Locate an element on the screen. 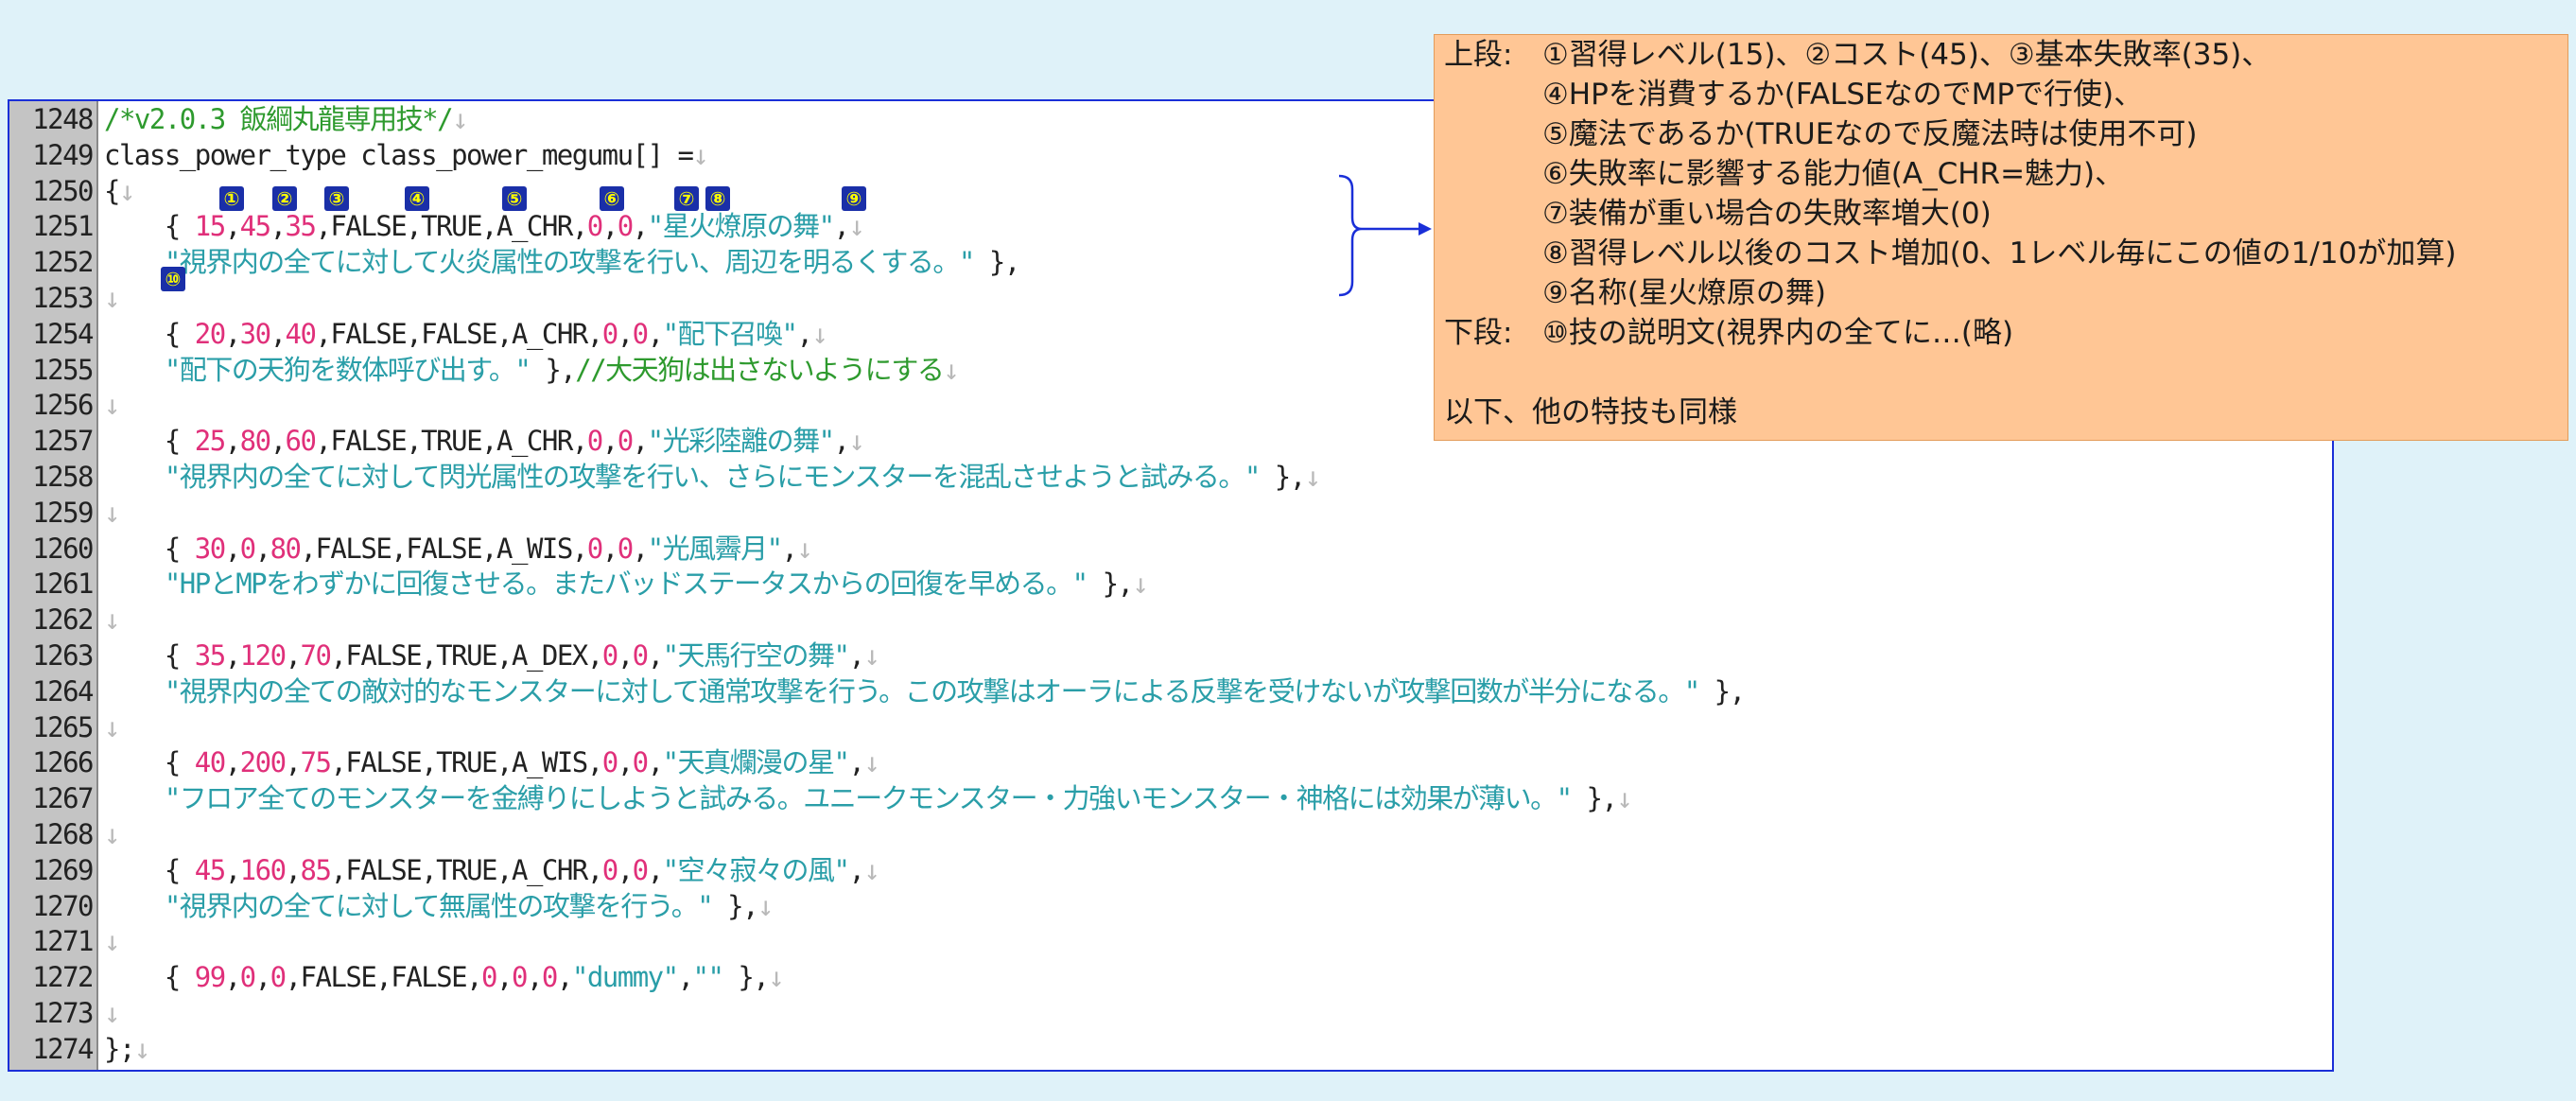 The width and height of the screenshot is (2576, 1101). code-line: 1271 ↓ is located at coordinates (1170, 941).